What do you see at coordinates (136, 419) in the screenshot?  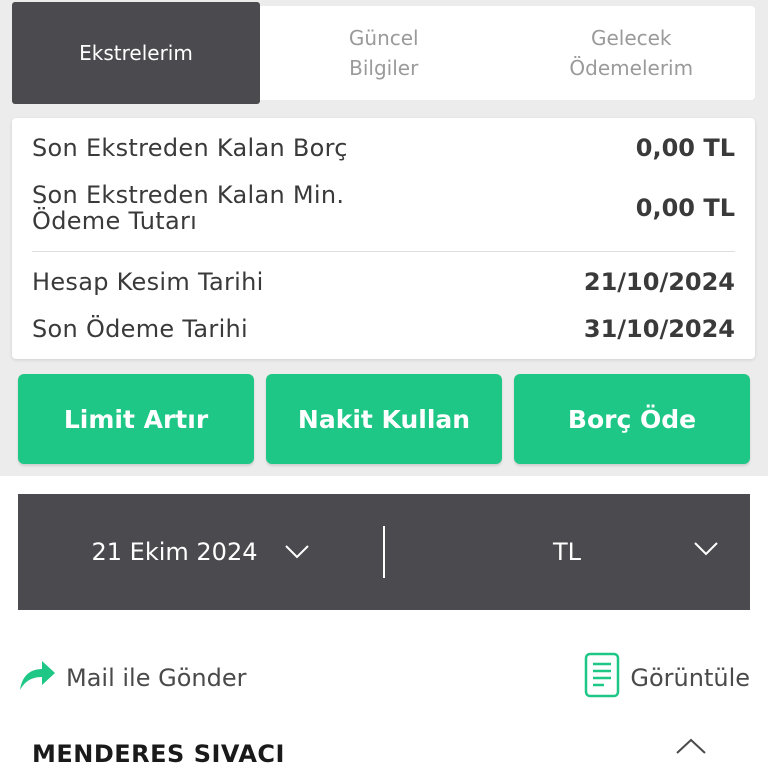 I see `limit-increase-button: Limit Artır` at bounding box center [136, 419].